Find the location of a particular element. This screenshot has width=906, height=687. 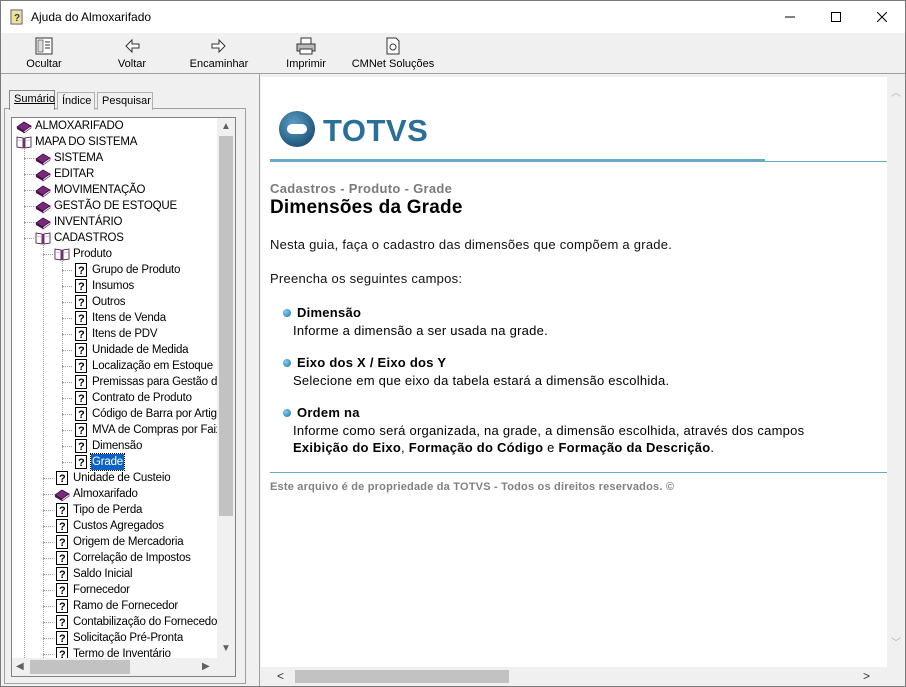

tree-item: ? Insumos is located at coordinates (104, 286).